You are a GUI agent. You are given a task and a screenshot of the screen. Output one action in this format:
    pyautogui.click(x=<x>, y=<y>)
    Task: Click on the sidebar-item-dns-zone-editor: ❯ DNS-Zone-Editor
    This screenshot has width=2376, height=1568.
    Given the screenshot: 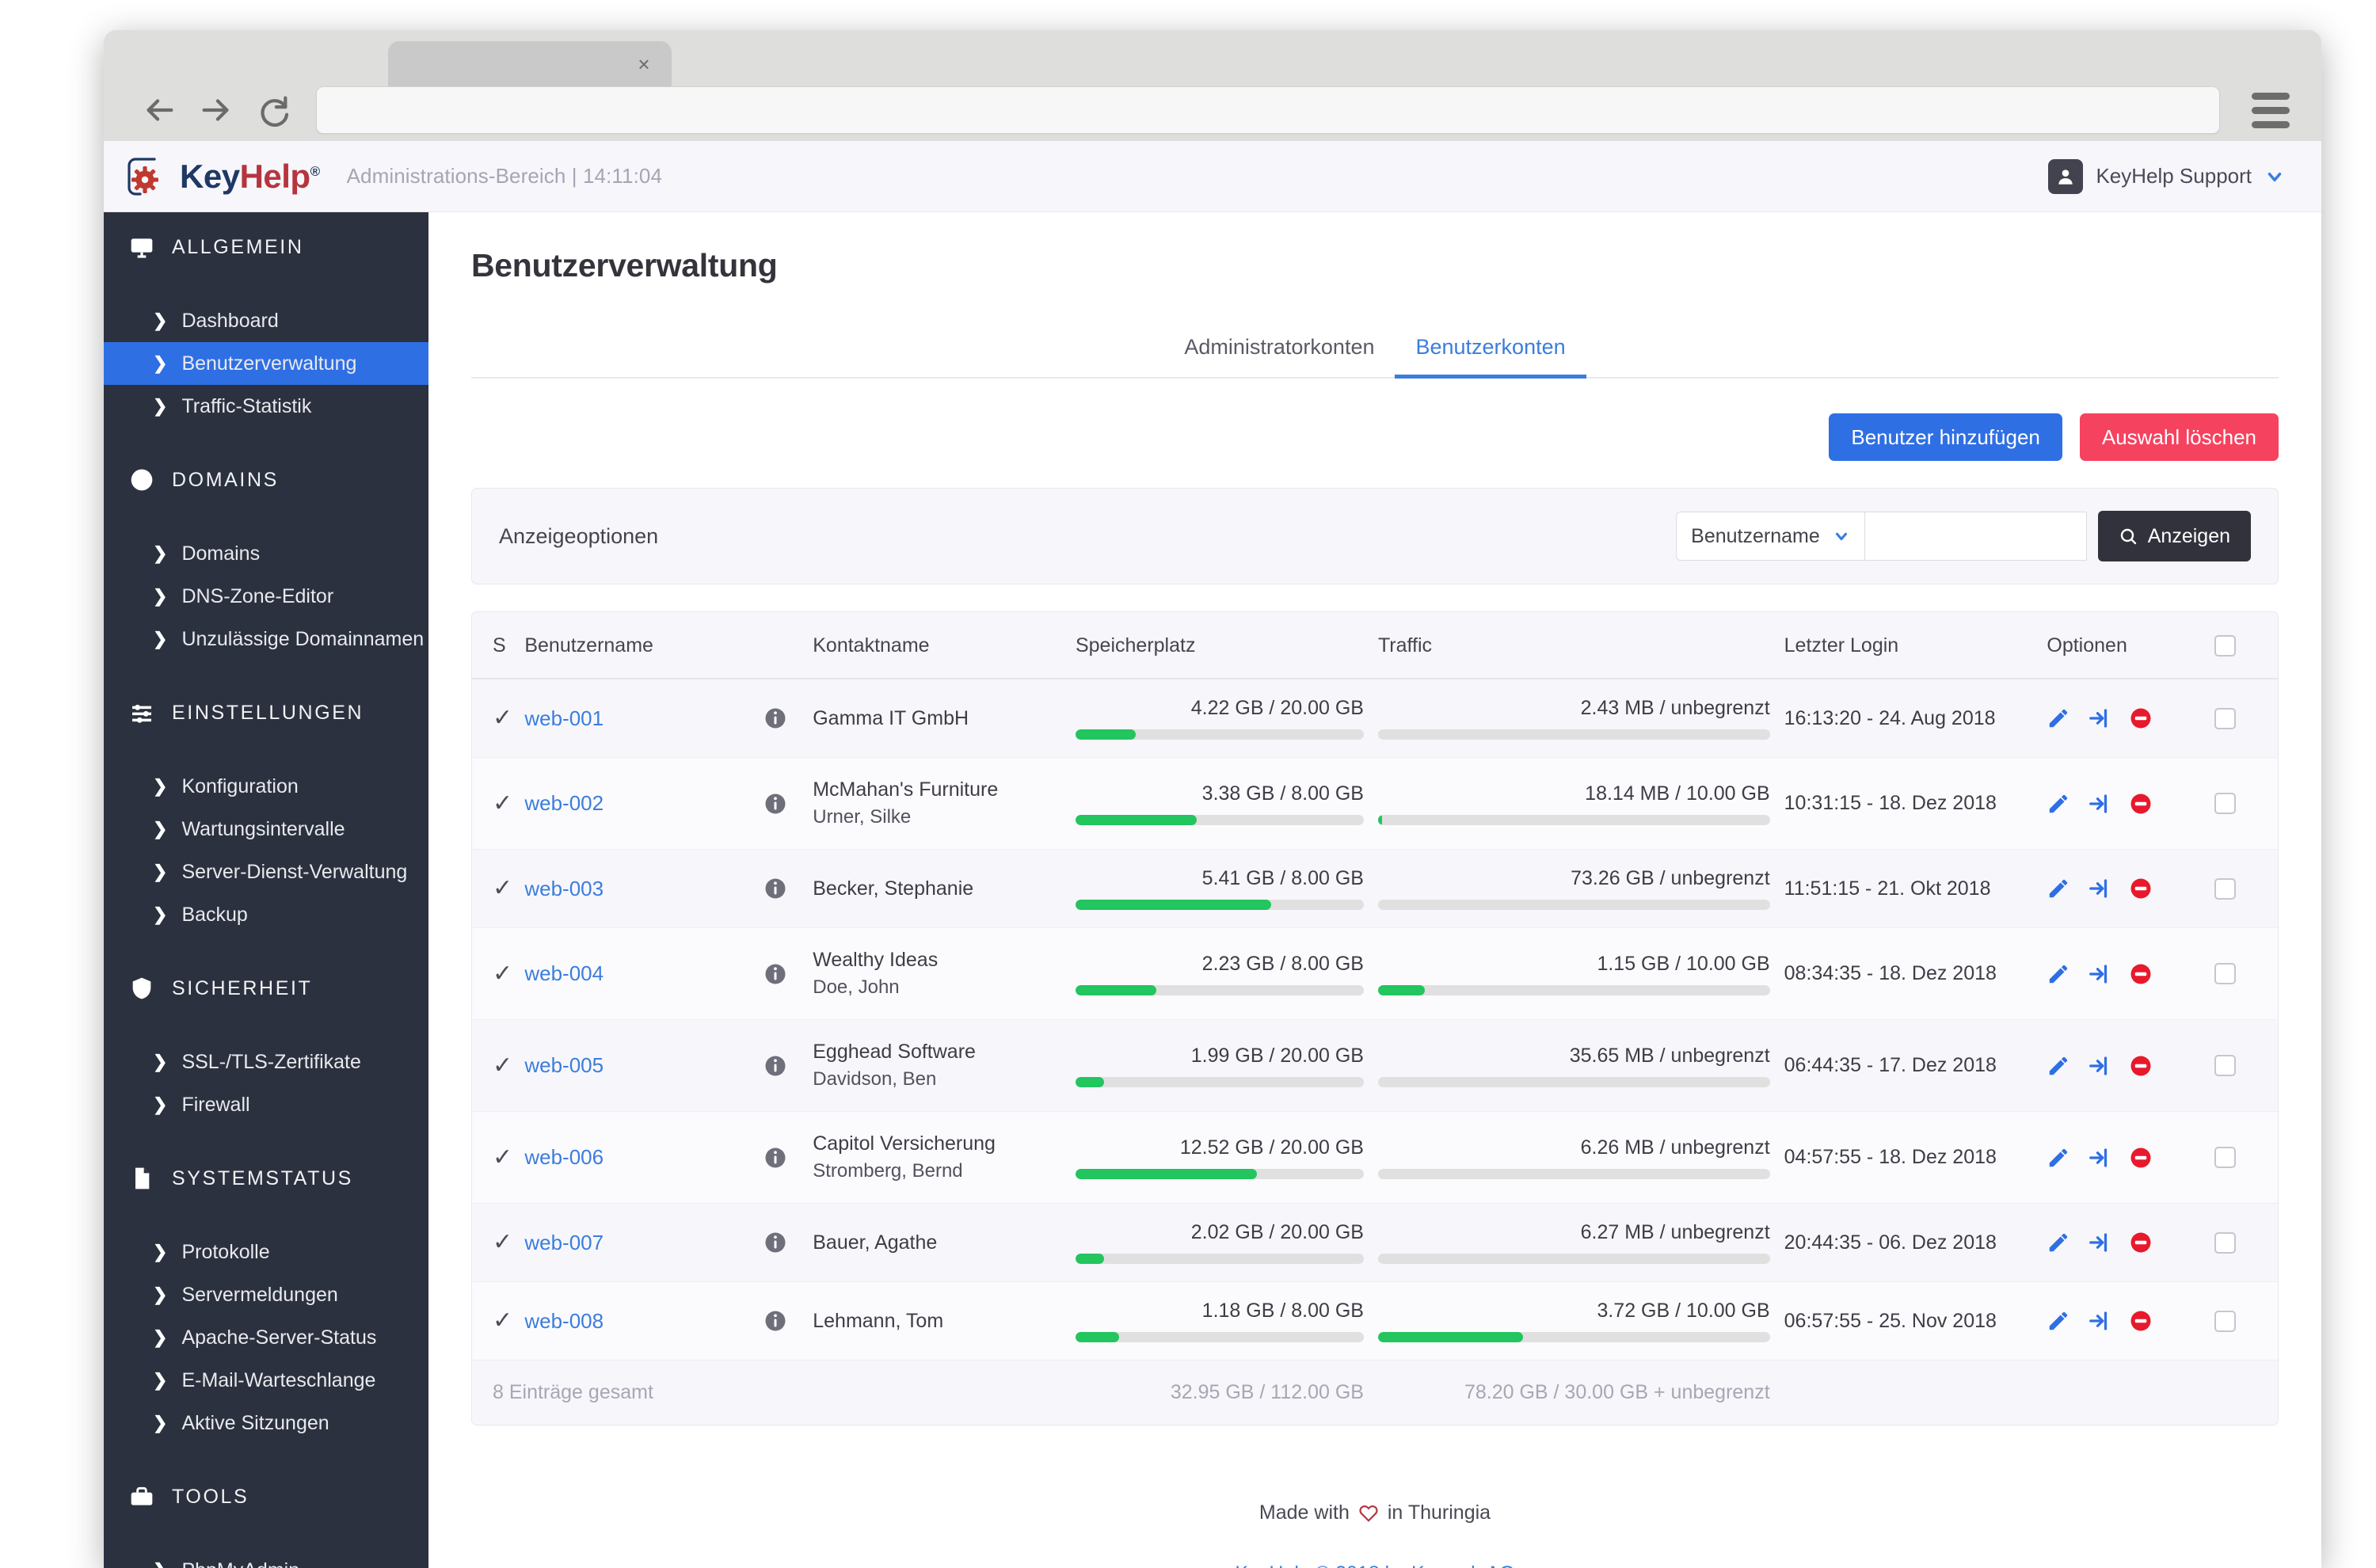 What is the action you would take?
    pyautogui.click(x=266, y=596)
    